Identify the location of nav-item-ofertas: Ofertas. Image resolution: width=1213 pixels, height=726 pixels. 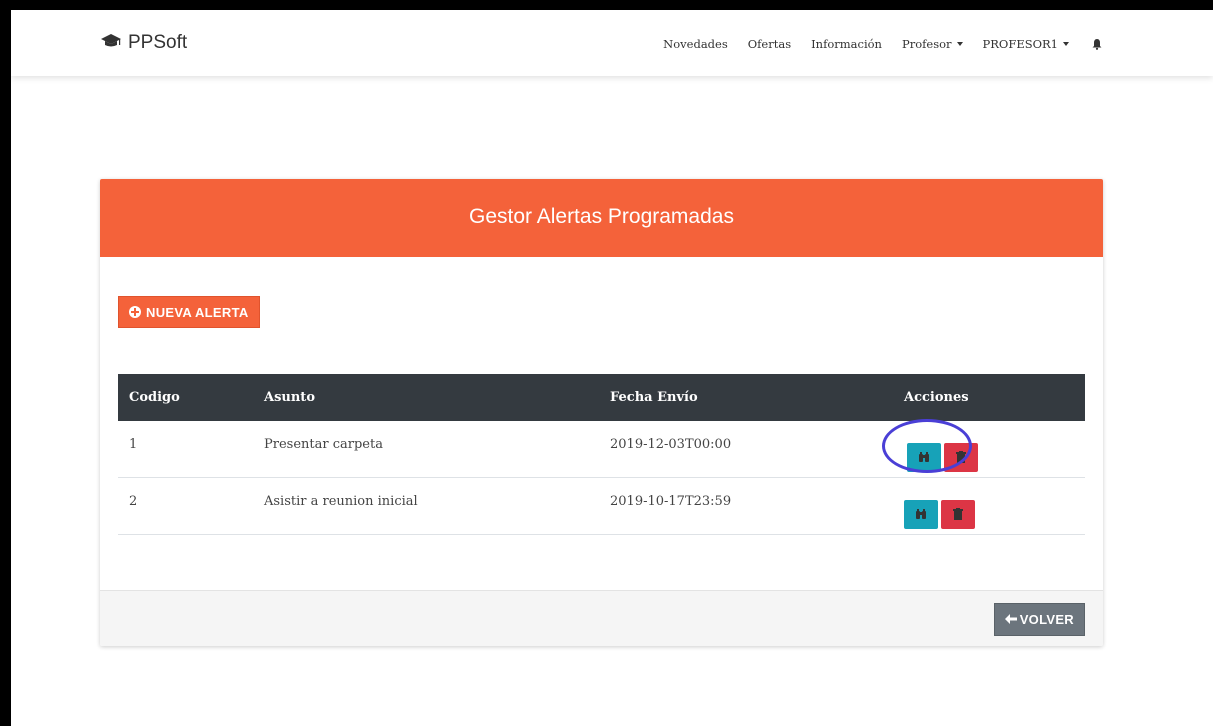
(769, 44).